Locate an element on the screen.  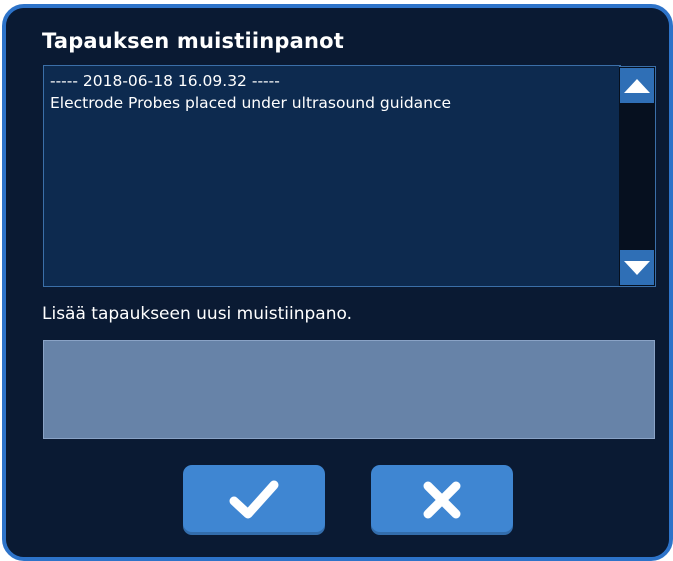
notes-timestamp-line: ----- 2018-06-18 16.09.32 ----- is located at coordinates (165, 81).